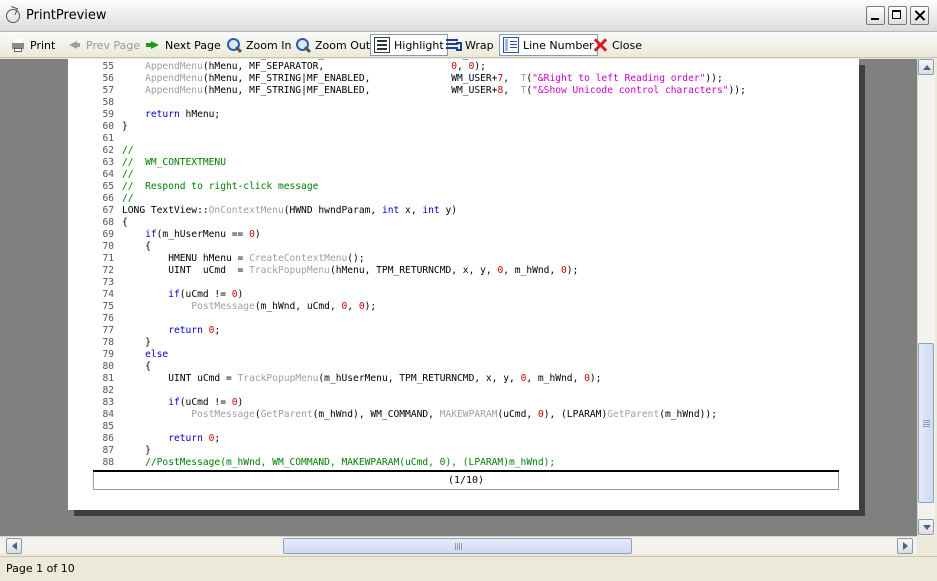 The height and width of the screenshot is (581, 937). Describe the element at coordinates (286, 414) in the screenshot. I see `code-token: GetParent` at that location.